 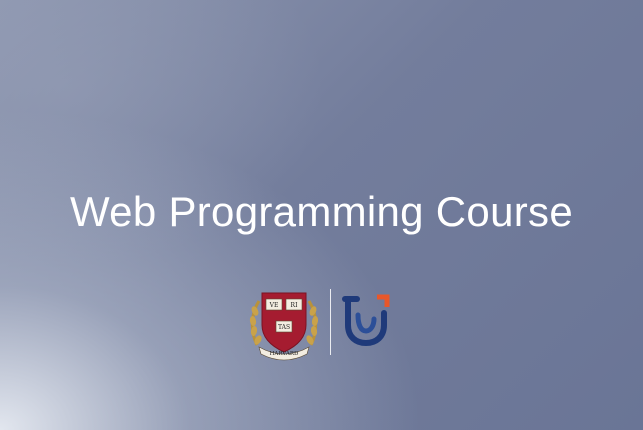 I want to click on partner-mark-stem, so click(x=366, y=321).